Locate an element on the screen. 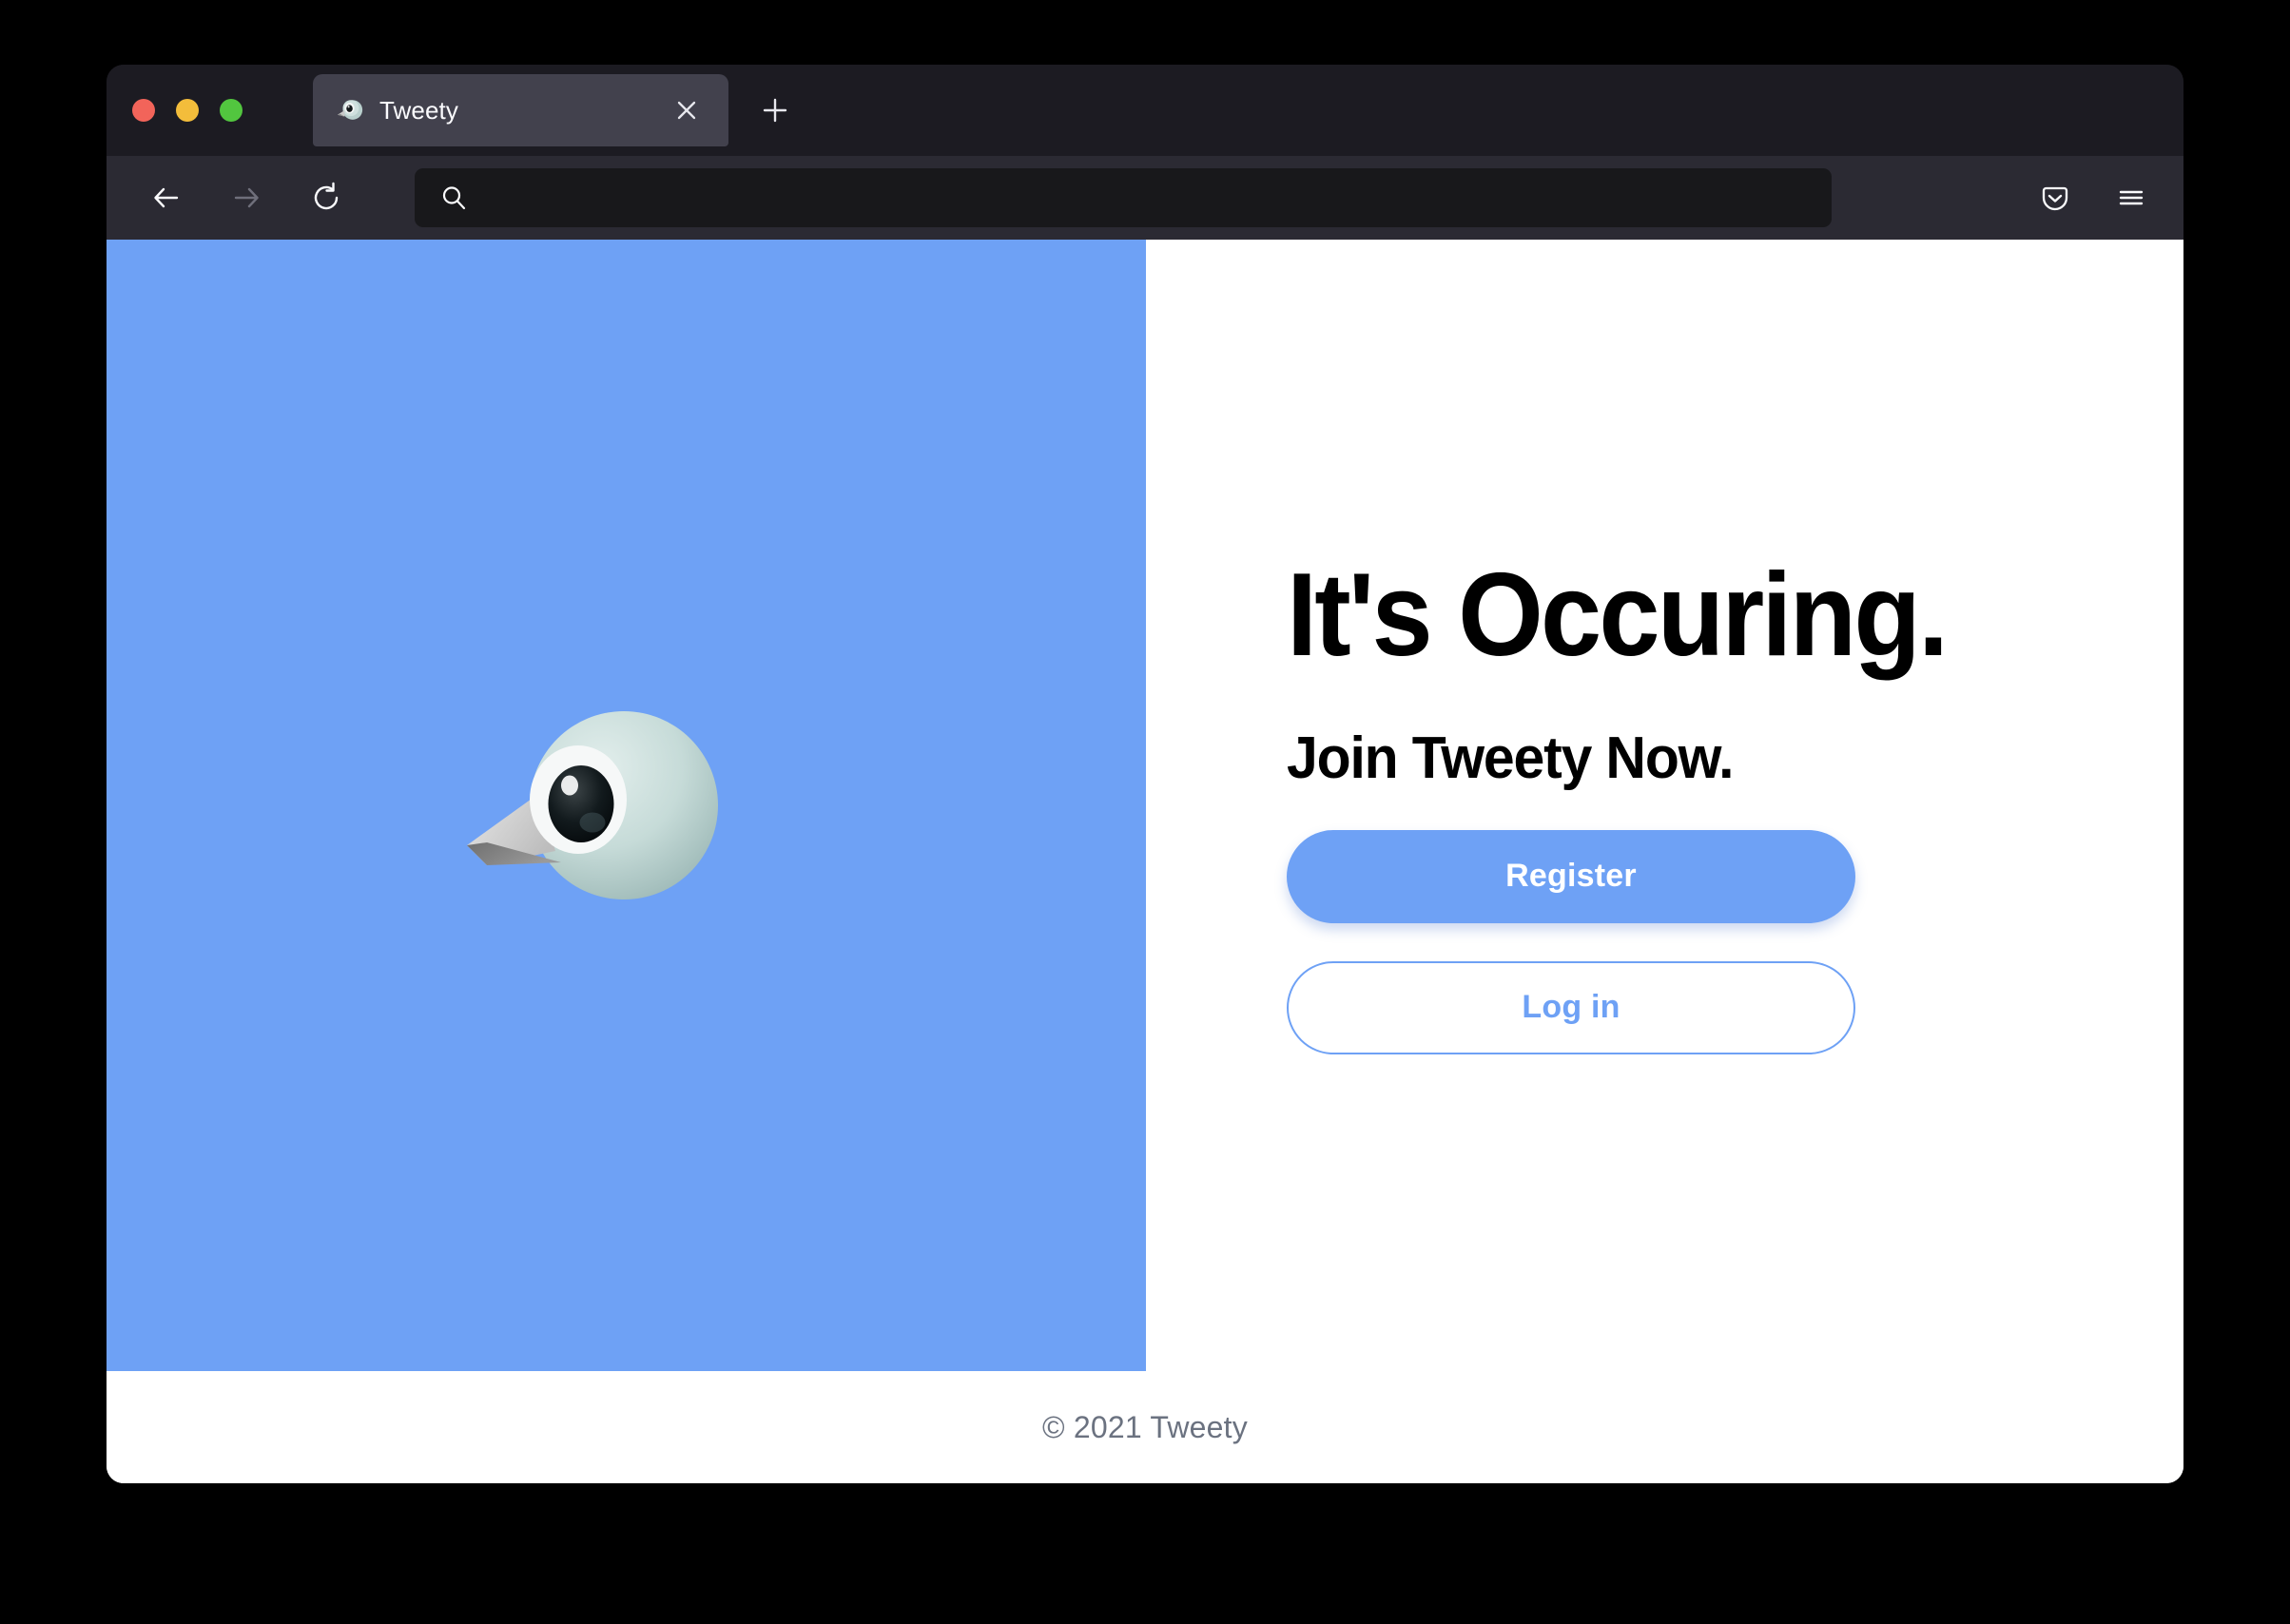  plus-icon is located at coordinates (775, 110).